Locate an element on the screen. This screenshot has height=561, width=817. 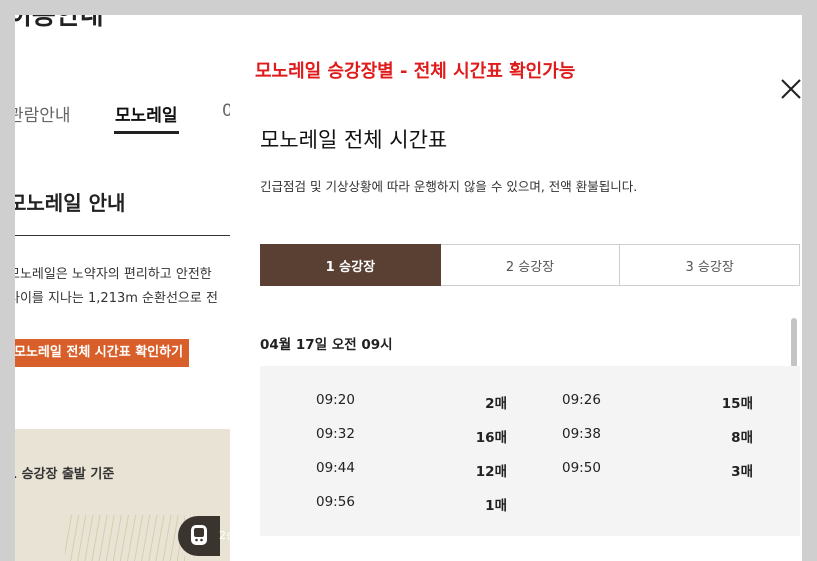
section-title: 모노레일 안내 is located at coordinates (70, 203).